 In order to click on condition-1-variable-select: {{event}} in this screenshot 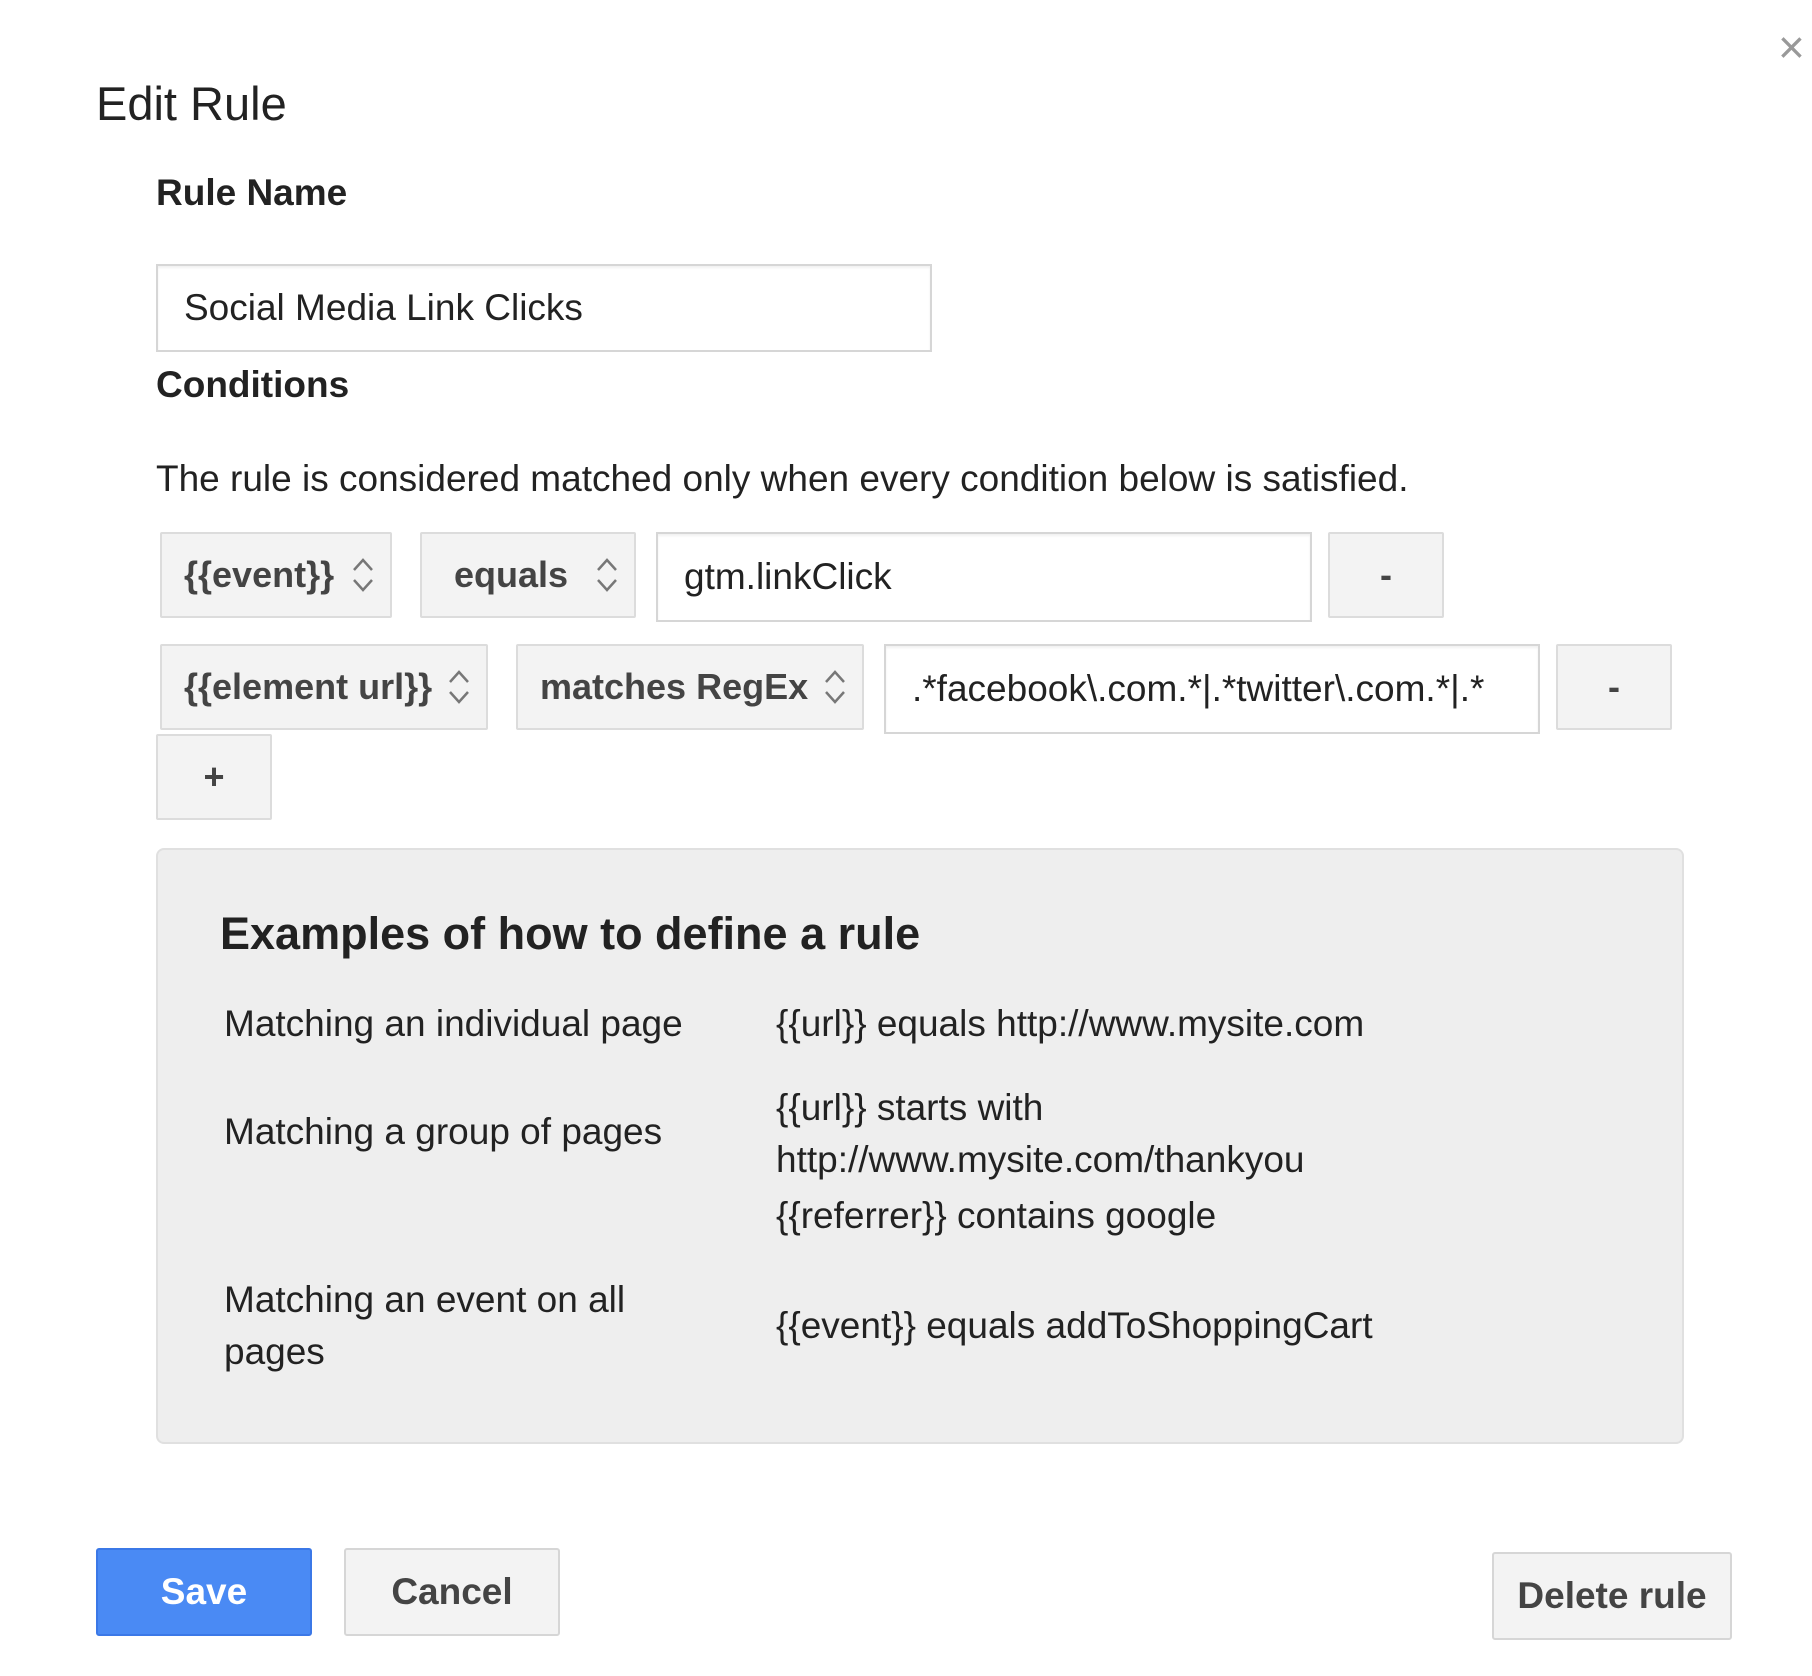, I will do `click(276, 575)`.